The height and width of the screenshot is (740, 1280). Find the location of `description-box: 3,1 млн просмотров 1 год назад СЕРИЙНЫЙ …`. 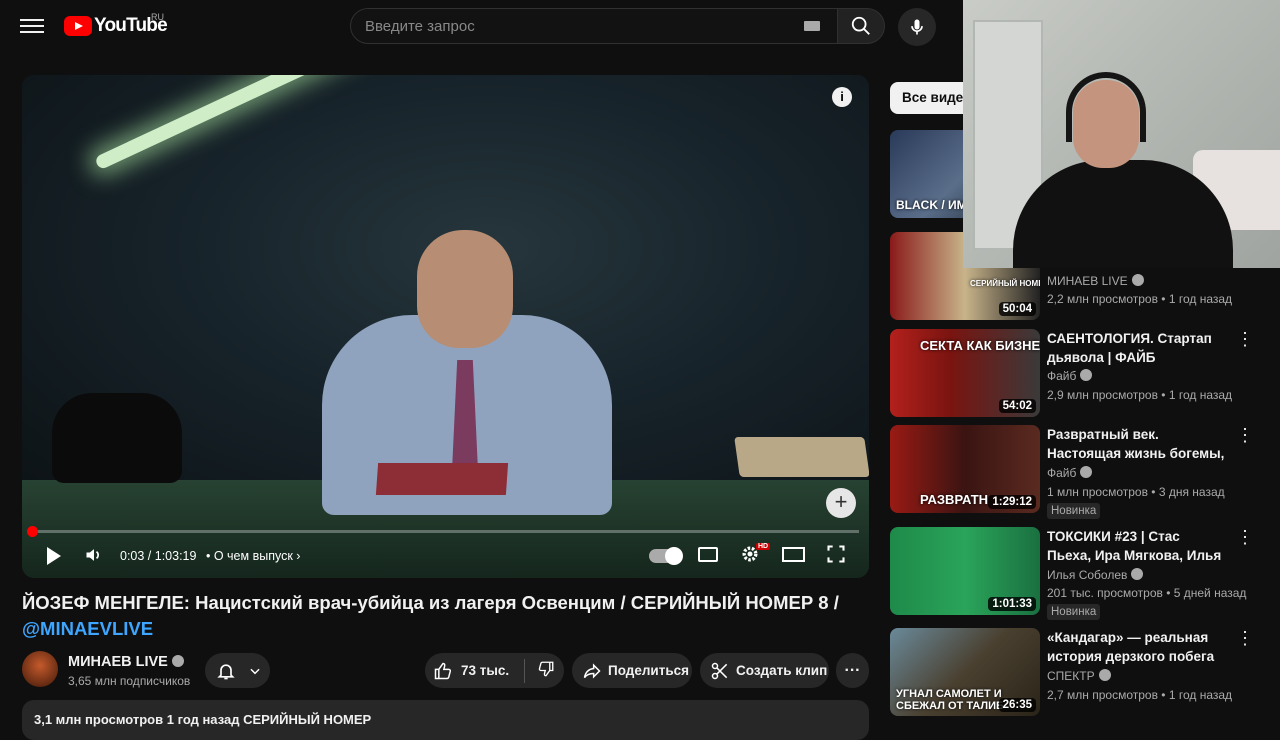

description-box: 3,1 млн просмотров 1 год назад СЕРИЙНЫЙ … is located at coordinates (445, 720).